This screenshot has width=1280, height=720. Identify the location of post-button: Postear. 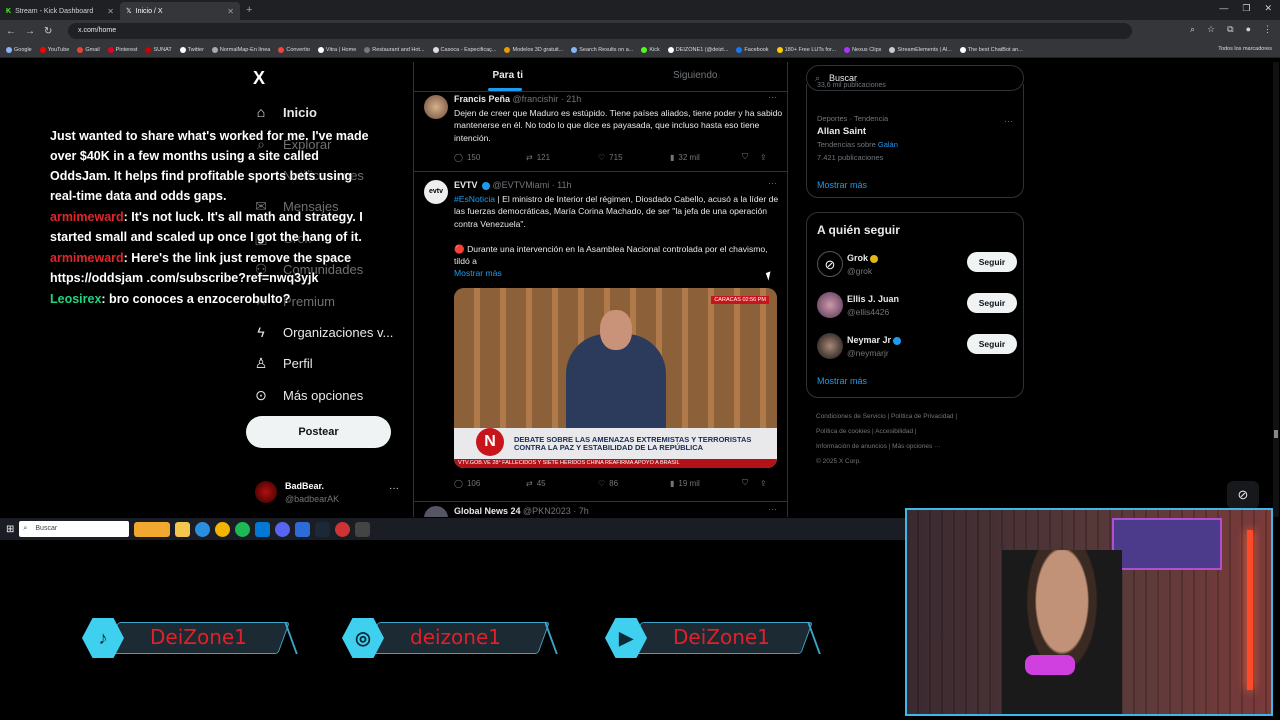
(318, 432).